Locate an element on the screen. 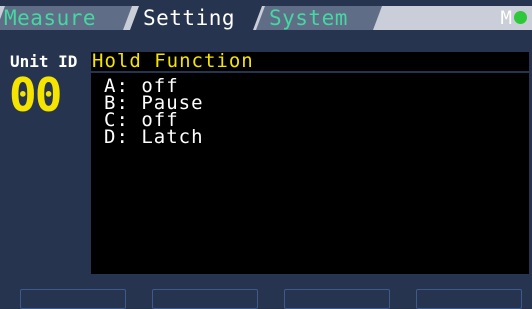 This screenshot has width=532, height=309. status-led-icon is located at coordinates (520, 17).